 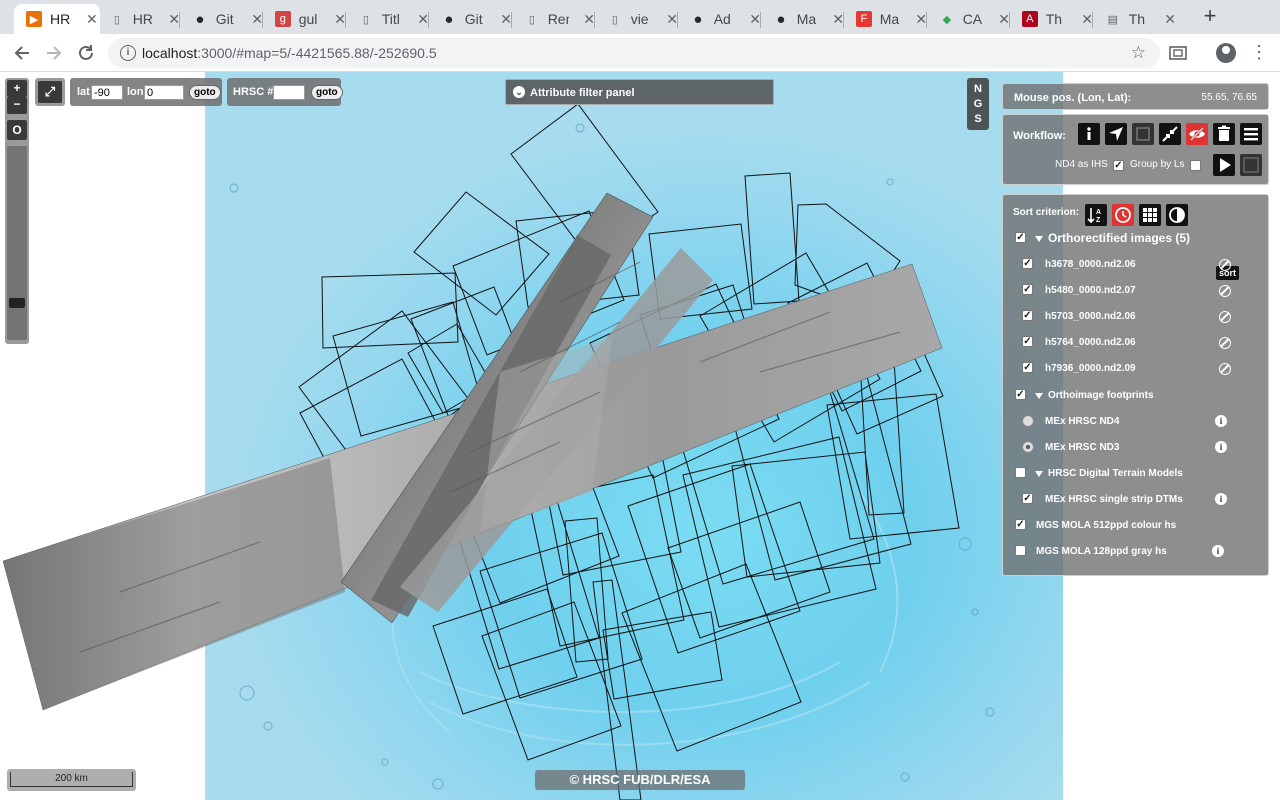 I want to click on image-row: ✓ h5480_0000.nd2.07, so click(x=1135, y=291).